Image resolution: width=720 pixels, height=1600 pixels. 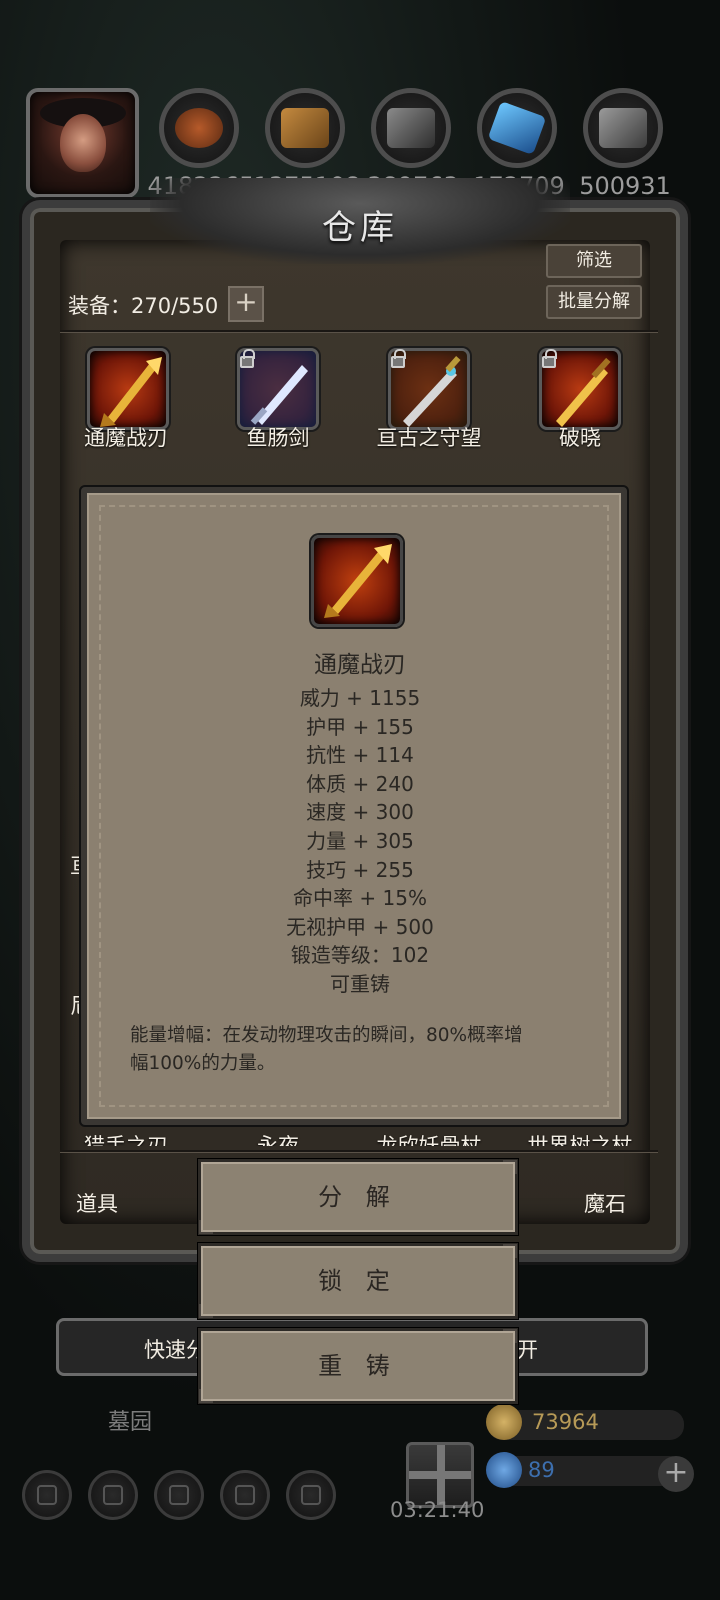 What do you see at coordinates (623, 128) in the screenshot?
I see `steel-icon` at bounding box center [623, 128].